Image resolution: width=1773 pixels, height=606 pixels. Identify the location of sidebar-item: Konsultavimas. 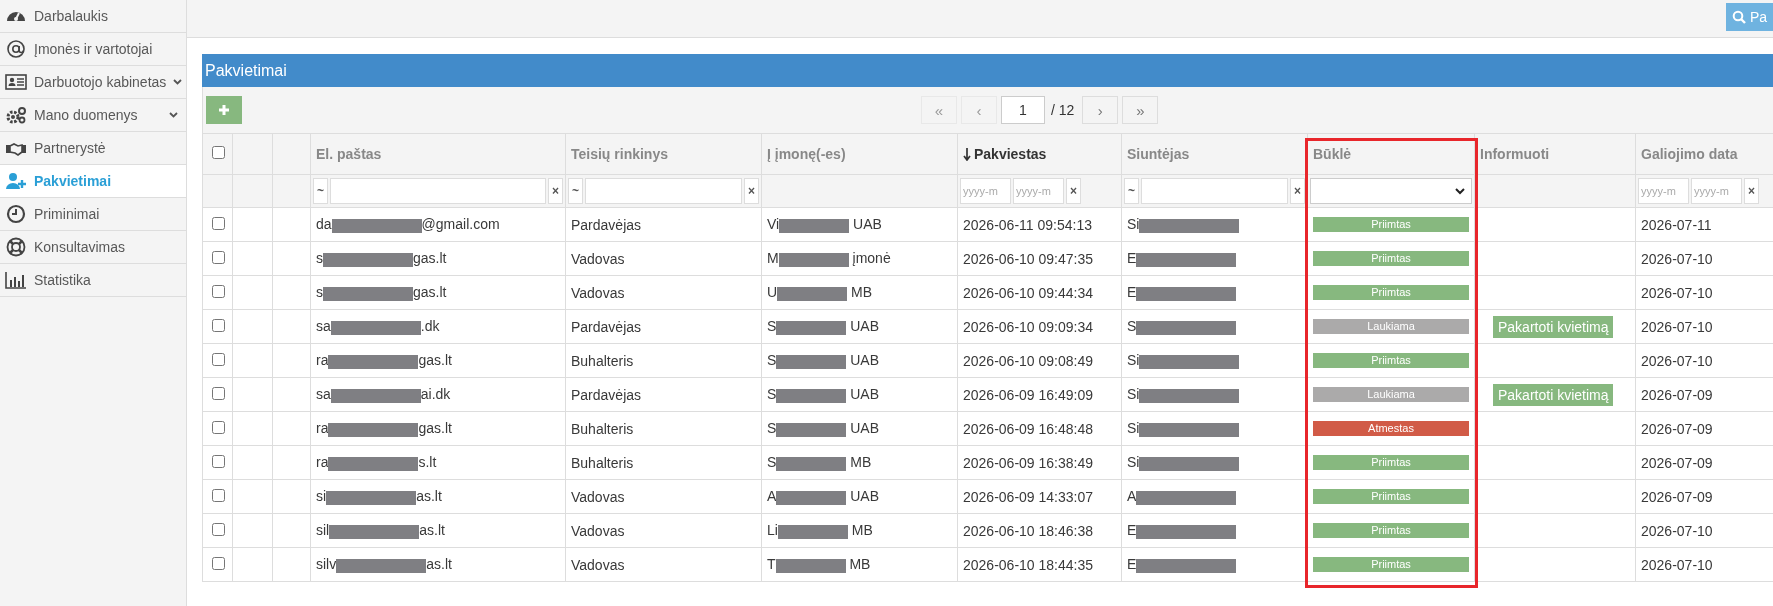
(93, 247).